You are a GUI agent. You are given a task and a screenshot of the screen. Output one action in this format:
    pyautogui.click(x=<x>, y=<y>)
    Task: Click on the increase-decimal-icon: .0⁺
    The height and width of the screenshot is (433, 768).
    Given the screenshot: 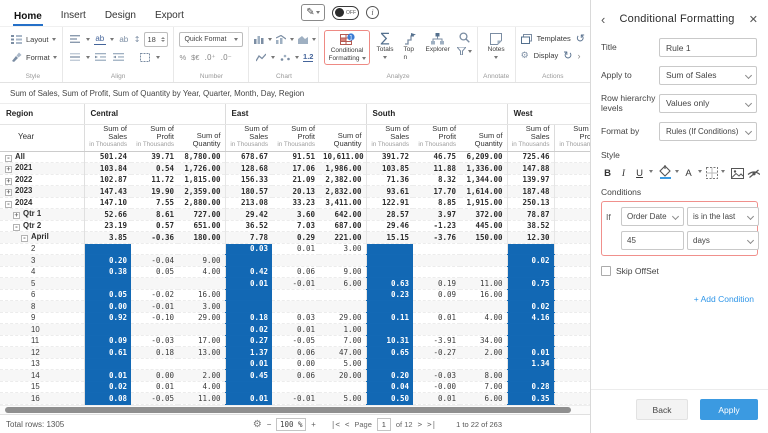 What is the action you would take?
    pyautogui.click(x=209, y=57)
    